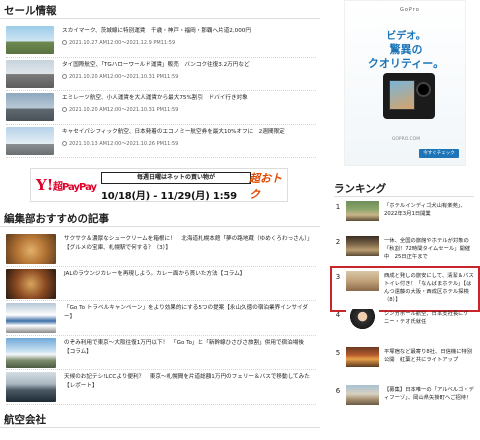 This screenshot has width=480, height=440. What do you see at coordinates (406, 139) in the screenshot?
I see `ad-url: GOPRO.COM` at bounding box center [406, 139].